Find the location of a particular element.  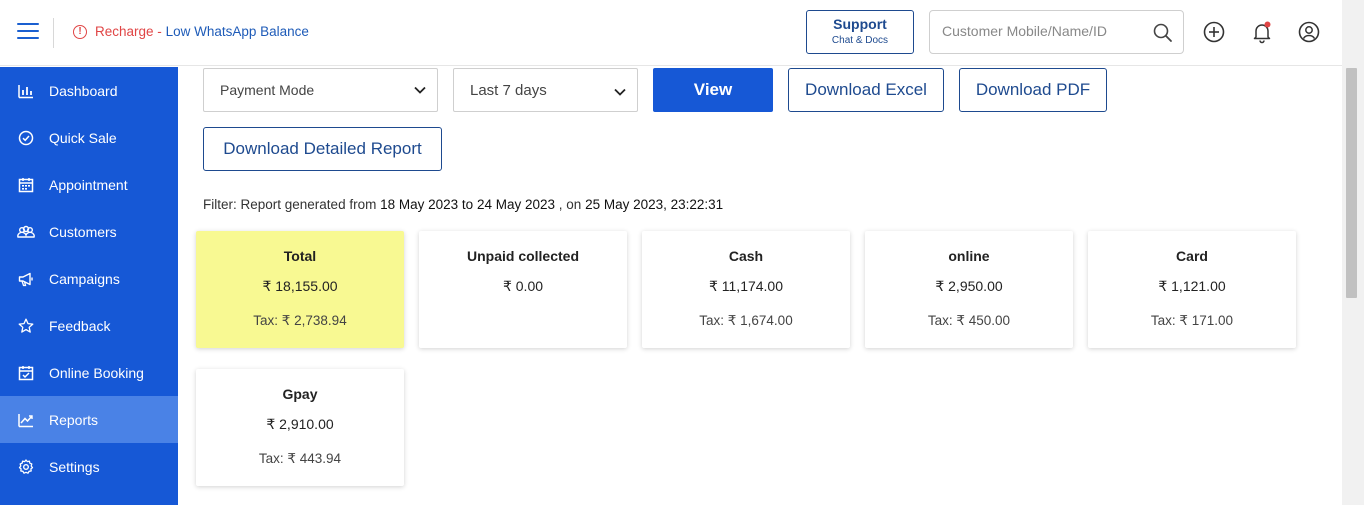

filter-prefix: Filter: Report generated from is located at coordinates (290, 204).